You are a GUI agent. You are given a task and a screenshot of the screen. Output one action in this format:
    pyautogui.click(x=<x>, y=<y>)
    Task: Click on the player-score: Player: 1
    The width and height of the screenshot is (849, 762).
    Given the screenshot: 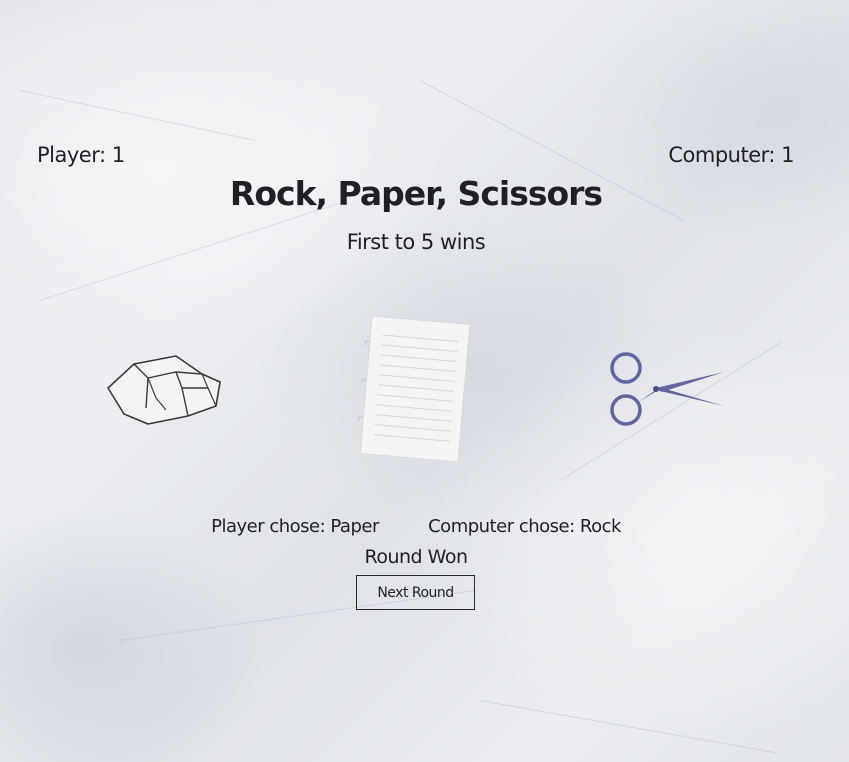 What is the action you would take?
    pyautogui.click(x=81, y=155)
    